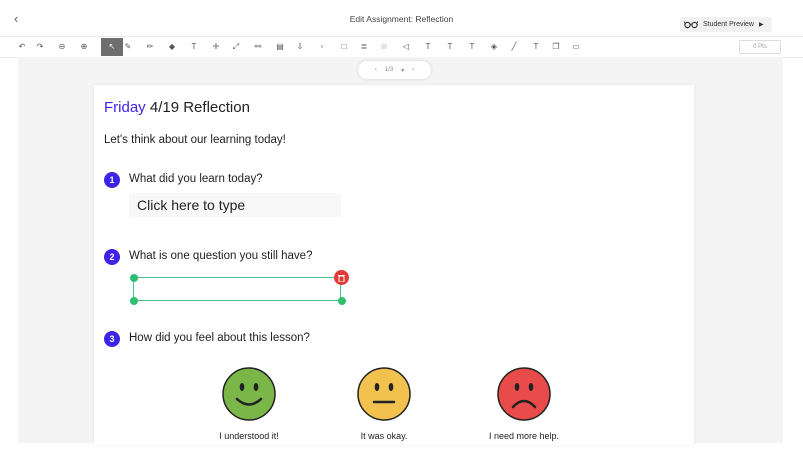 The width and height of the screenshot is (803, 467). Describe the element at coordinates (342, 301) in the screenshot. I see `resize-handle-bottom-right` at that location.